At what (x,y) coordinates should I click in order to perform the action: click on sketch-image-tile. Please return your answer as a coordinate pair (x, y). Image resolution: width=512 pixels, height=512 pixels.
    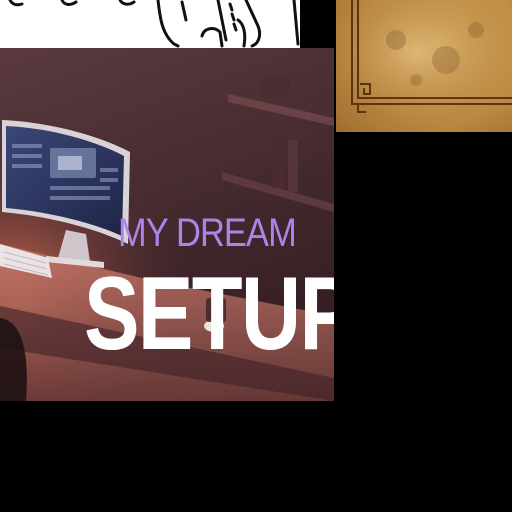
    Looking at the image, I should click on (150, 24).